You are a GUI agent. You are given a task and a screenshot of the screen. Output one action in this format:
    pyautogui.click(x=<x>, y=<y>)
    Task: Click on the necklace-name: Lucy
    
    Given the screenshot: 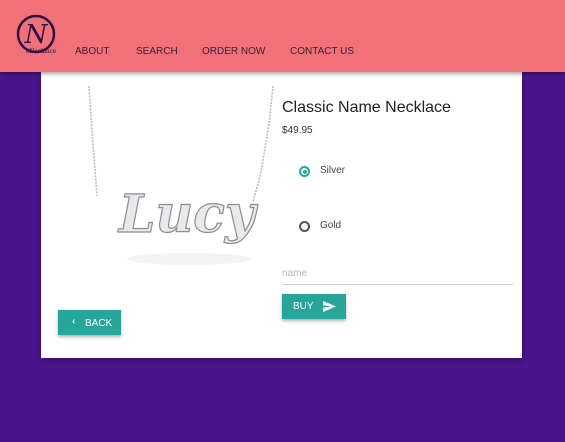 What is the action you would take?
    pyautogui.click(x=188, y=214)
    